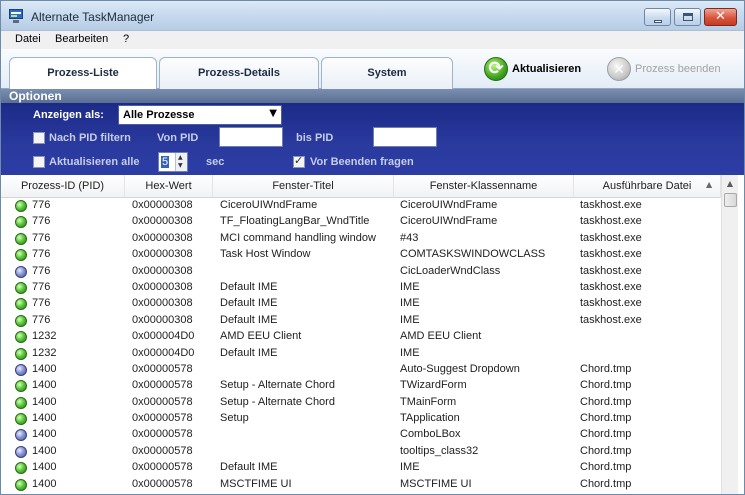 The image size is (745, 495). What do you see at coordinates (730, 200) in the screenshot?
I see `scroll-thumb` at bounding box center [730, 200].